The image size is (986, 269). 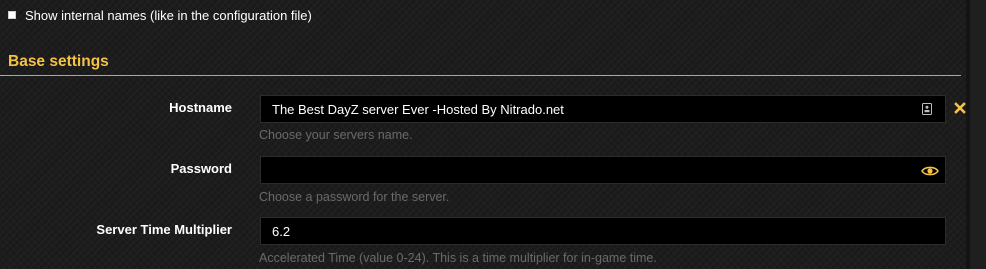 What do you see at coordinates (201, 168) in the screenshot?
I see `password-label: Password` at bounding box center [201, 168].